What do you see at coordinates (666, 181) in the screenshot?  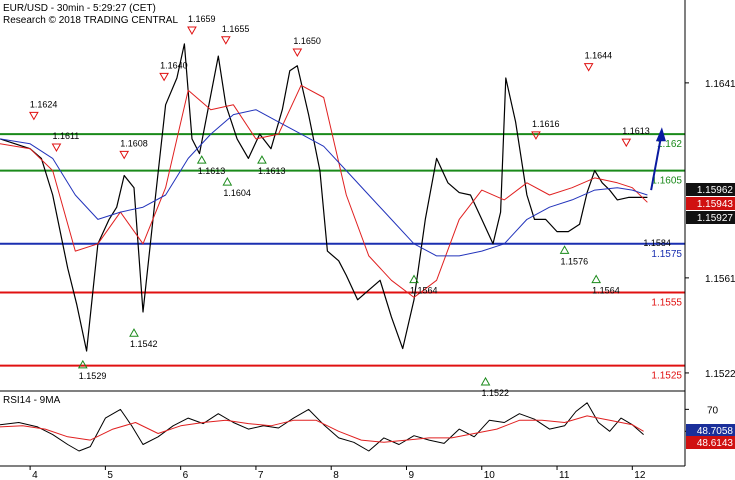 I see `level-label: 1.1605` at bounding box center [666, 181].